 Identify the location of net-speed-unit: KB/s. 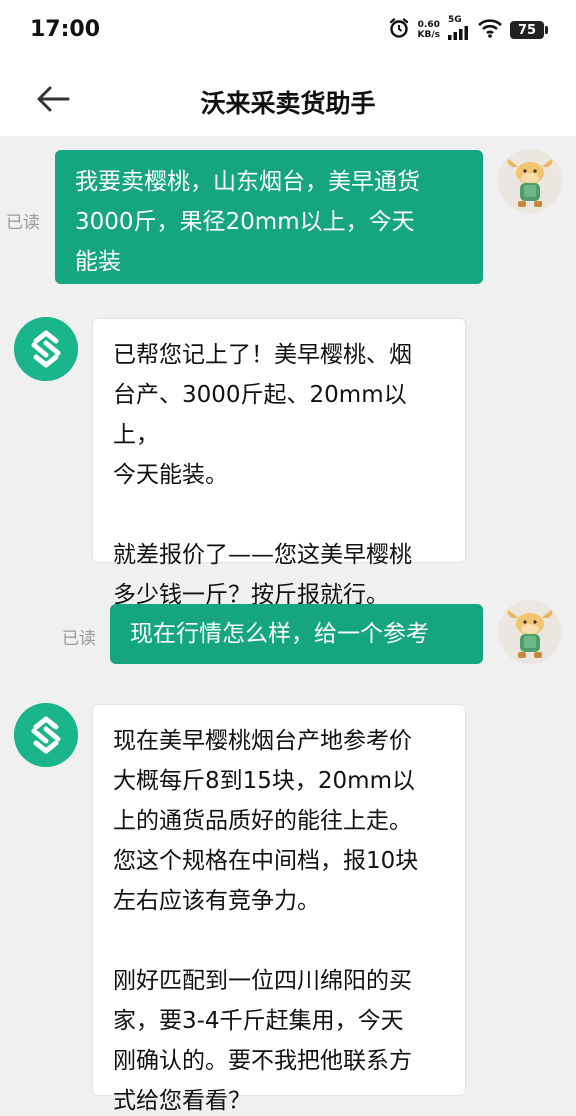
(428, 35).